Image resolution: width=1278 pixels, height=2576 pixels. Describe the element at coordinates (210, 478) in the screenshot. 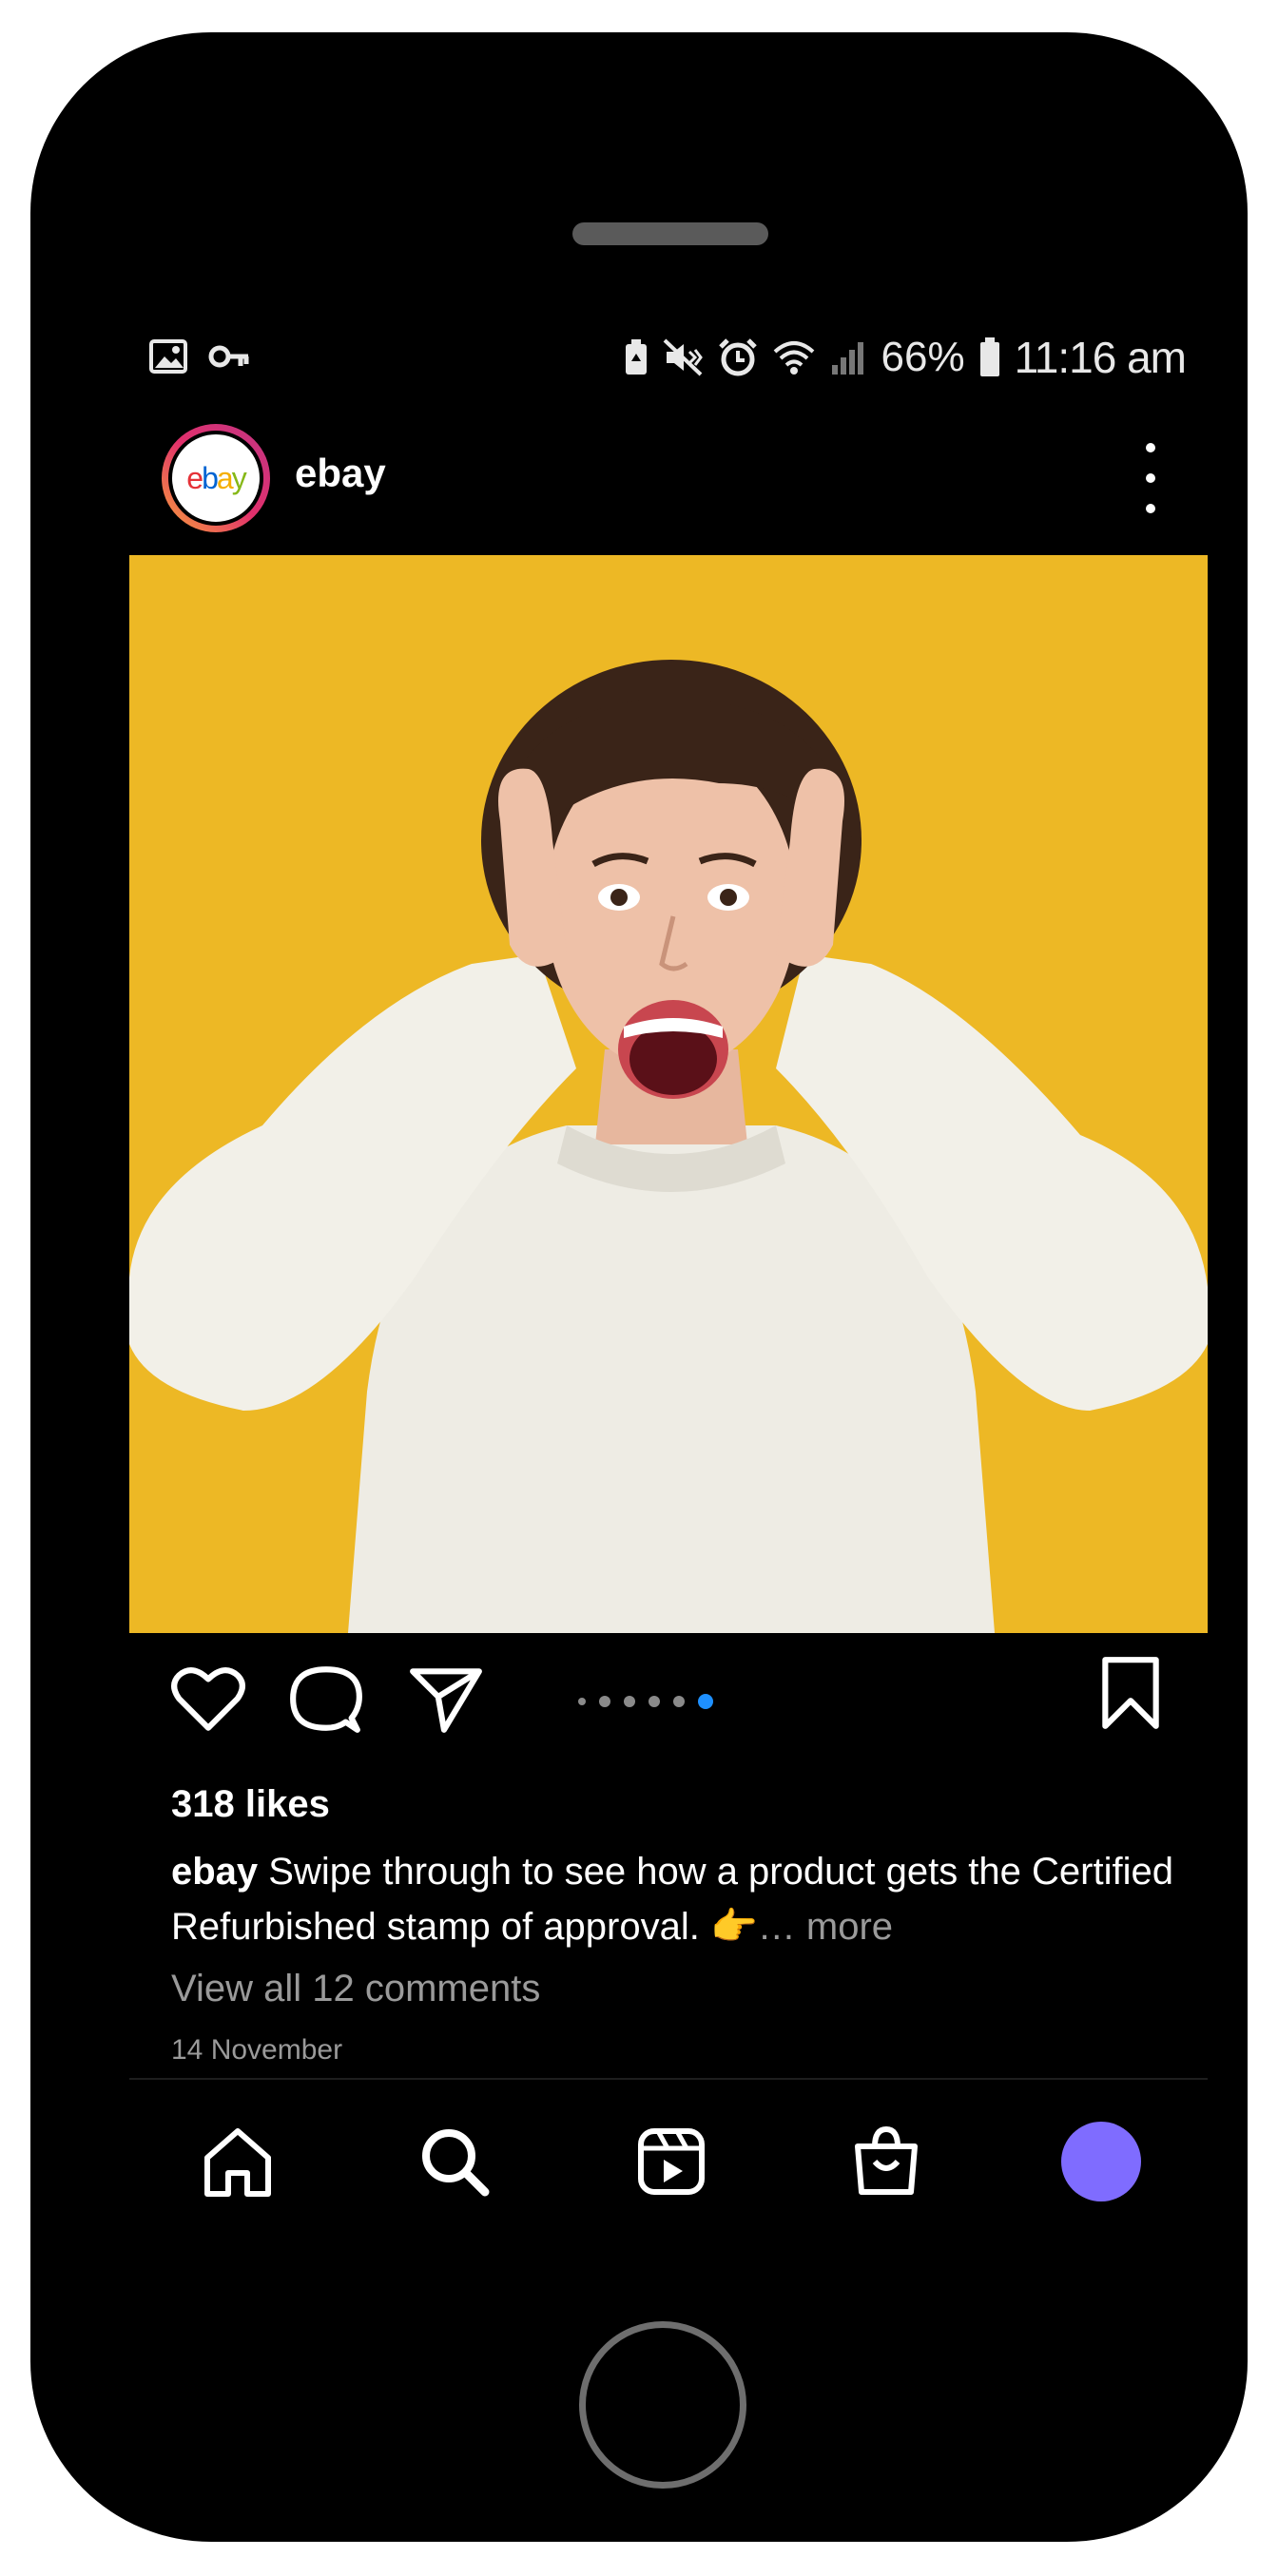

I see `logo-letter-b: b` at that location.